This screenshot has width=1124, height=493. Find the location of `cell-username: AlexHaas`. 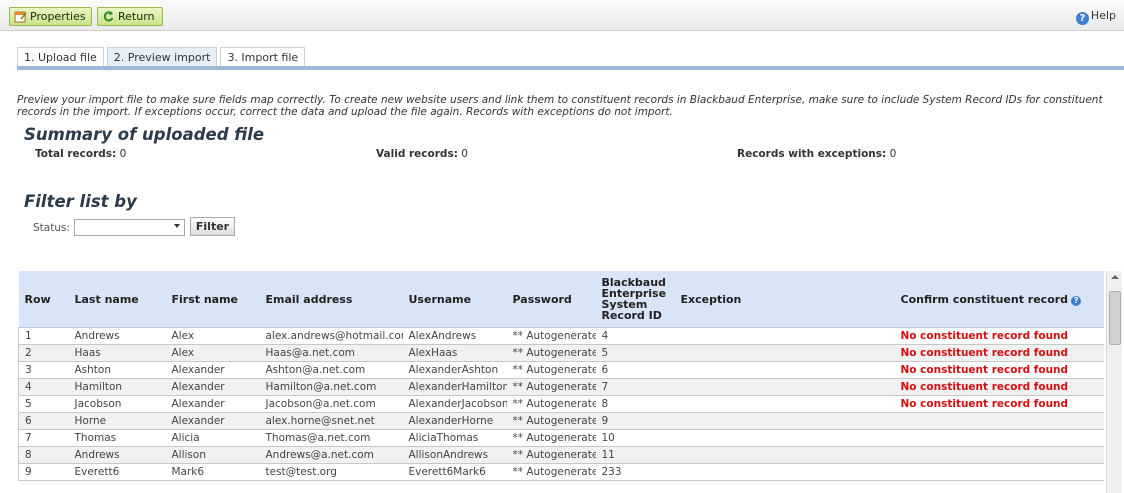

cell-username: AlexHaas is located at coordinates (454, 353).